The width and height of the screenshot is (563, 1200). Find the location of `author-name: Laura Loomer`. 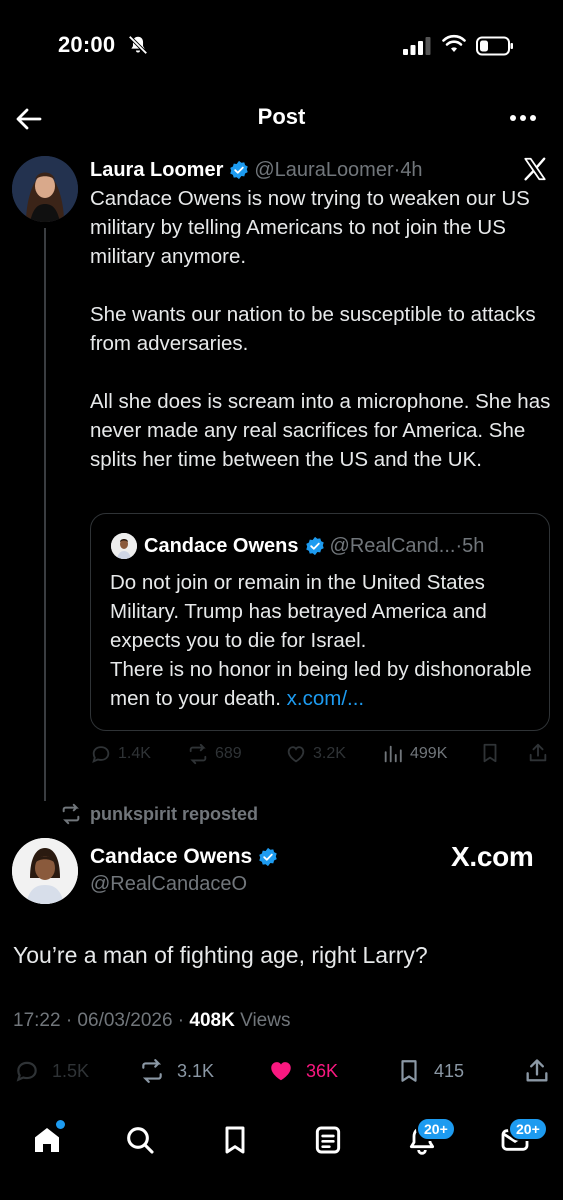

author-name: Laura Loomer is located at coordinates (156, 170).